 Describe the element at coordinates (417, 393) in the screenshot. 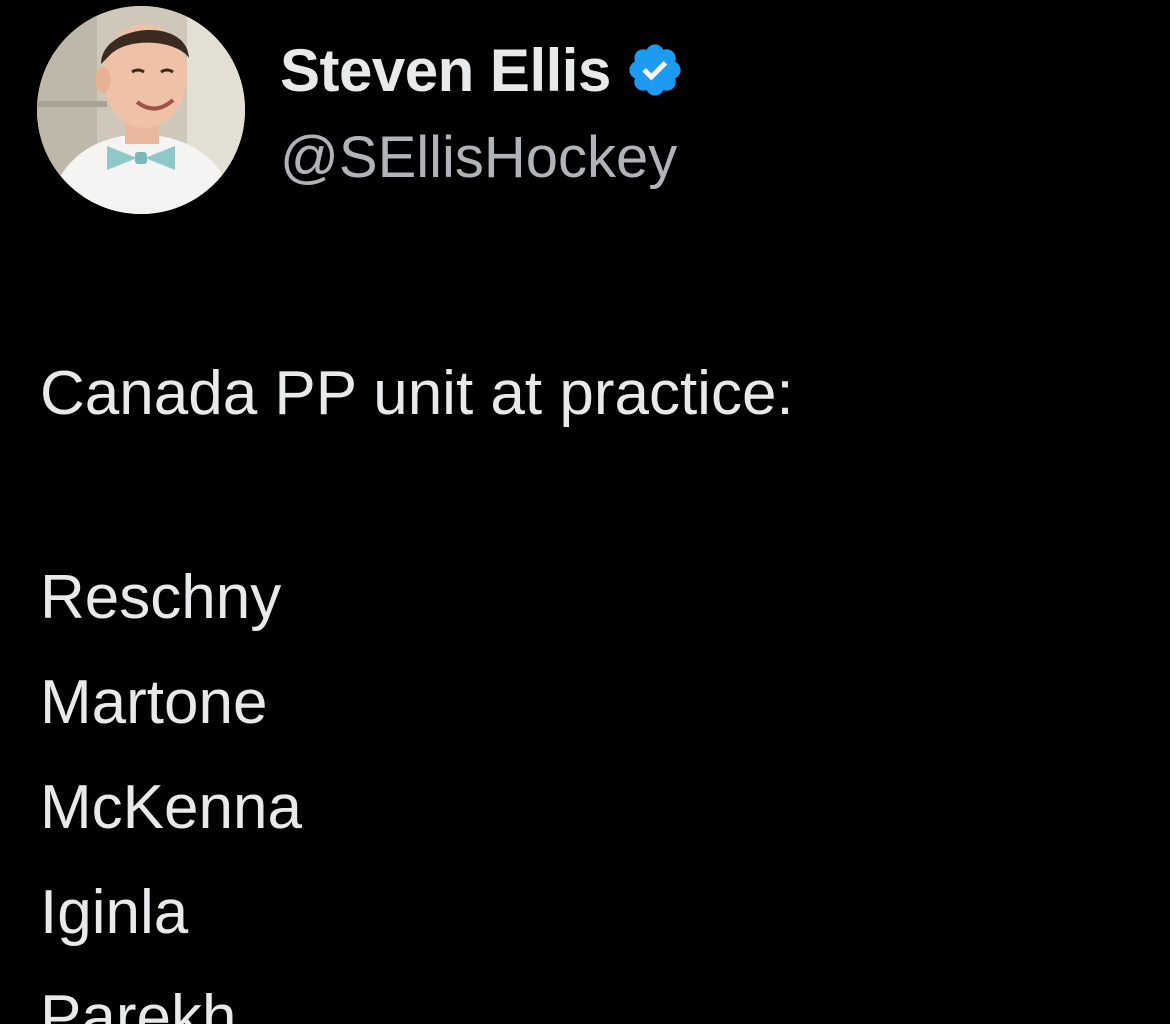

I see `tweet-intro: Canada PP unit at practice:` at that location.